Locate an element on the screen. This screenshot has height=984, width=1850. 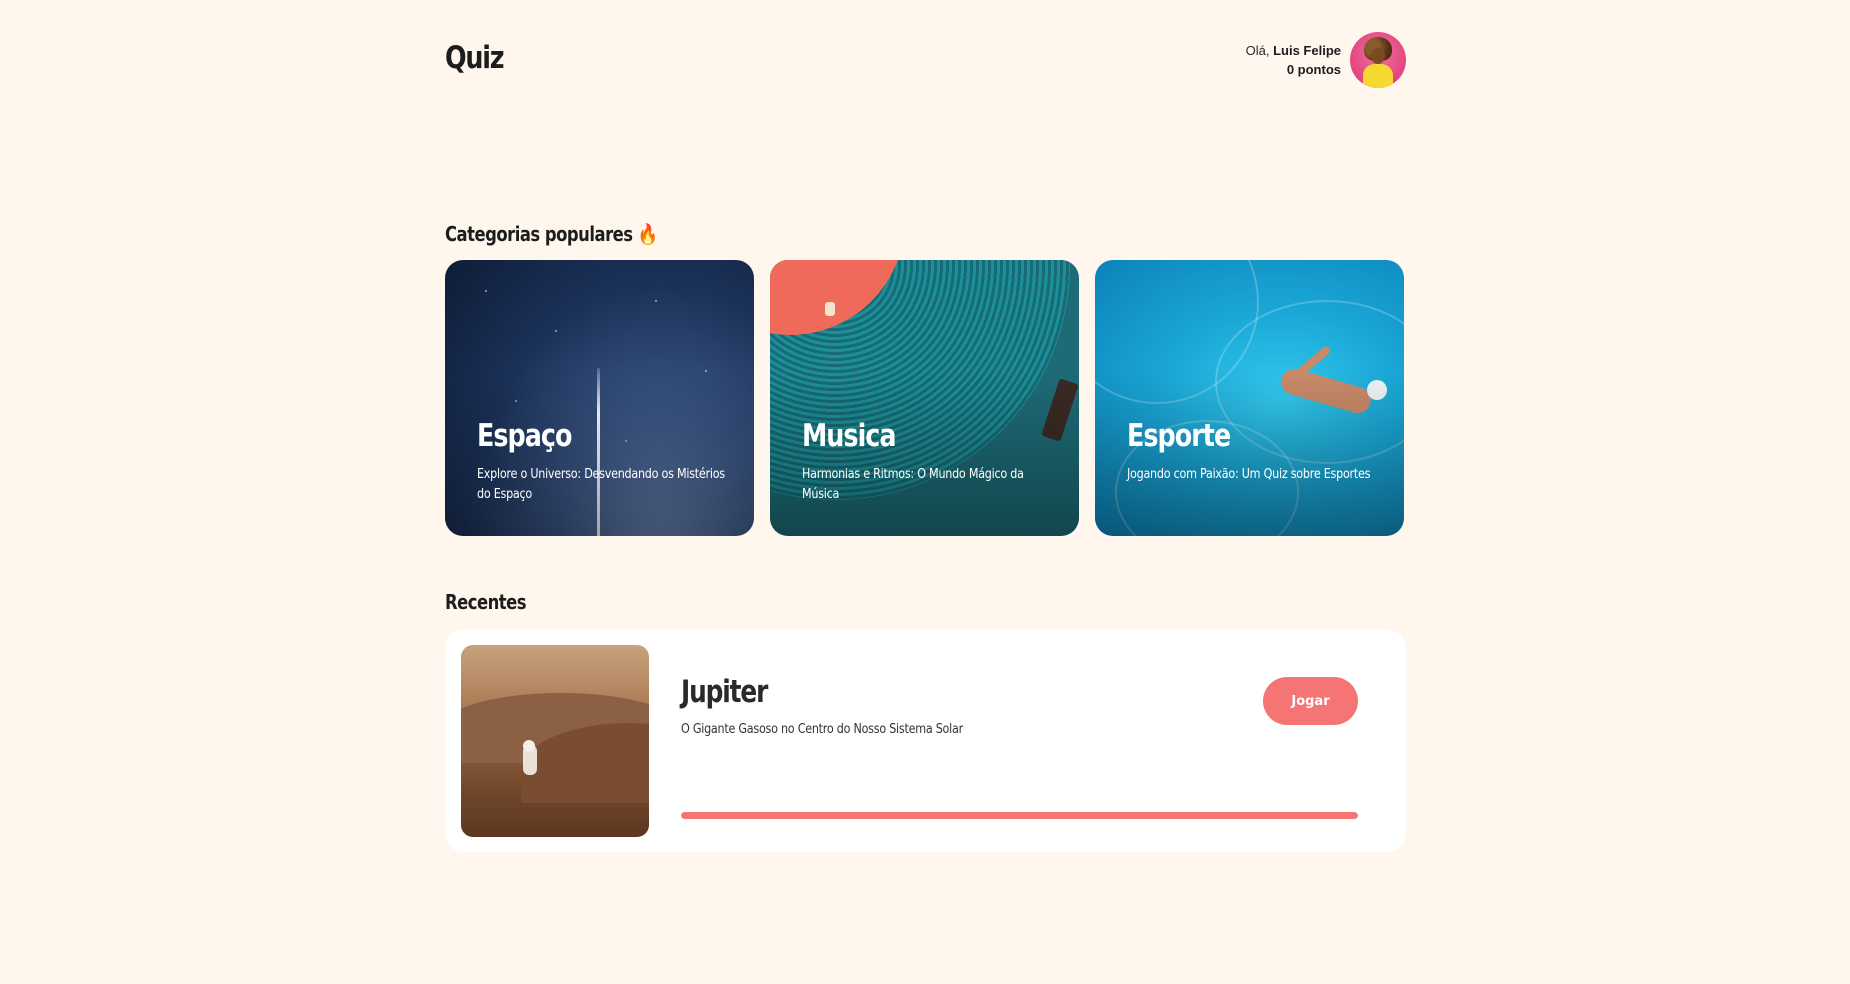
recent-quiz-title: Jupiter is located at coordinates (724, 692).